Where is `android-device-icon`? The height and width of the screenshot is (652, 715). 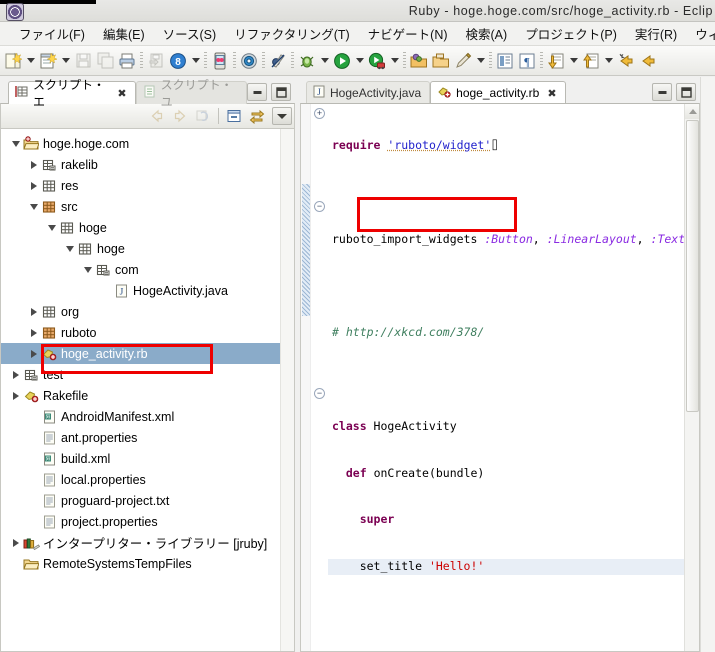
android-device-icon is located at coordinates (220, 61).